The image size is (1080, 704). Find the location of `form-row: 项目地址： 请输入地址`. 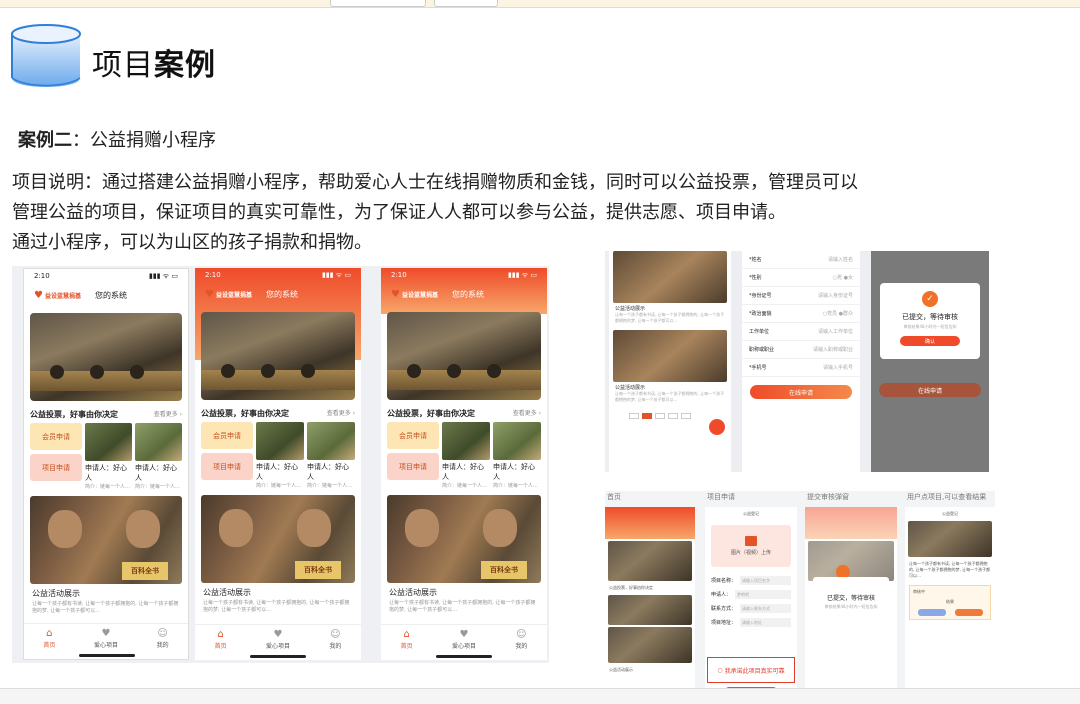

form-row: 项目地址： 请输入地址 is located at coordinates (751, 622).